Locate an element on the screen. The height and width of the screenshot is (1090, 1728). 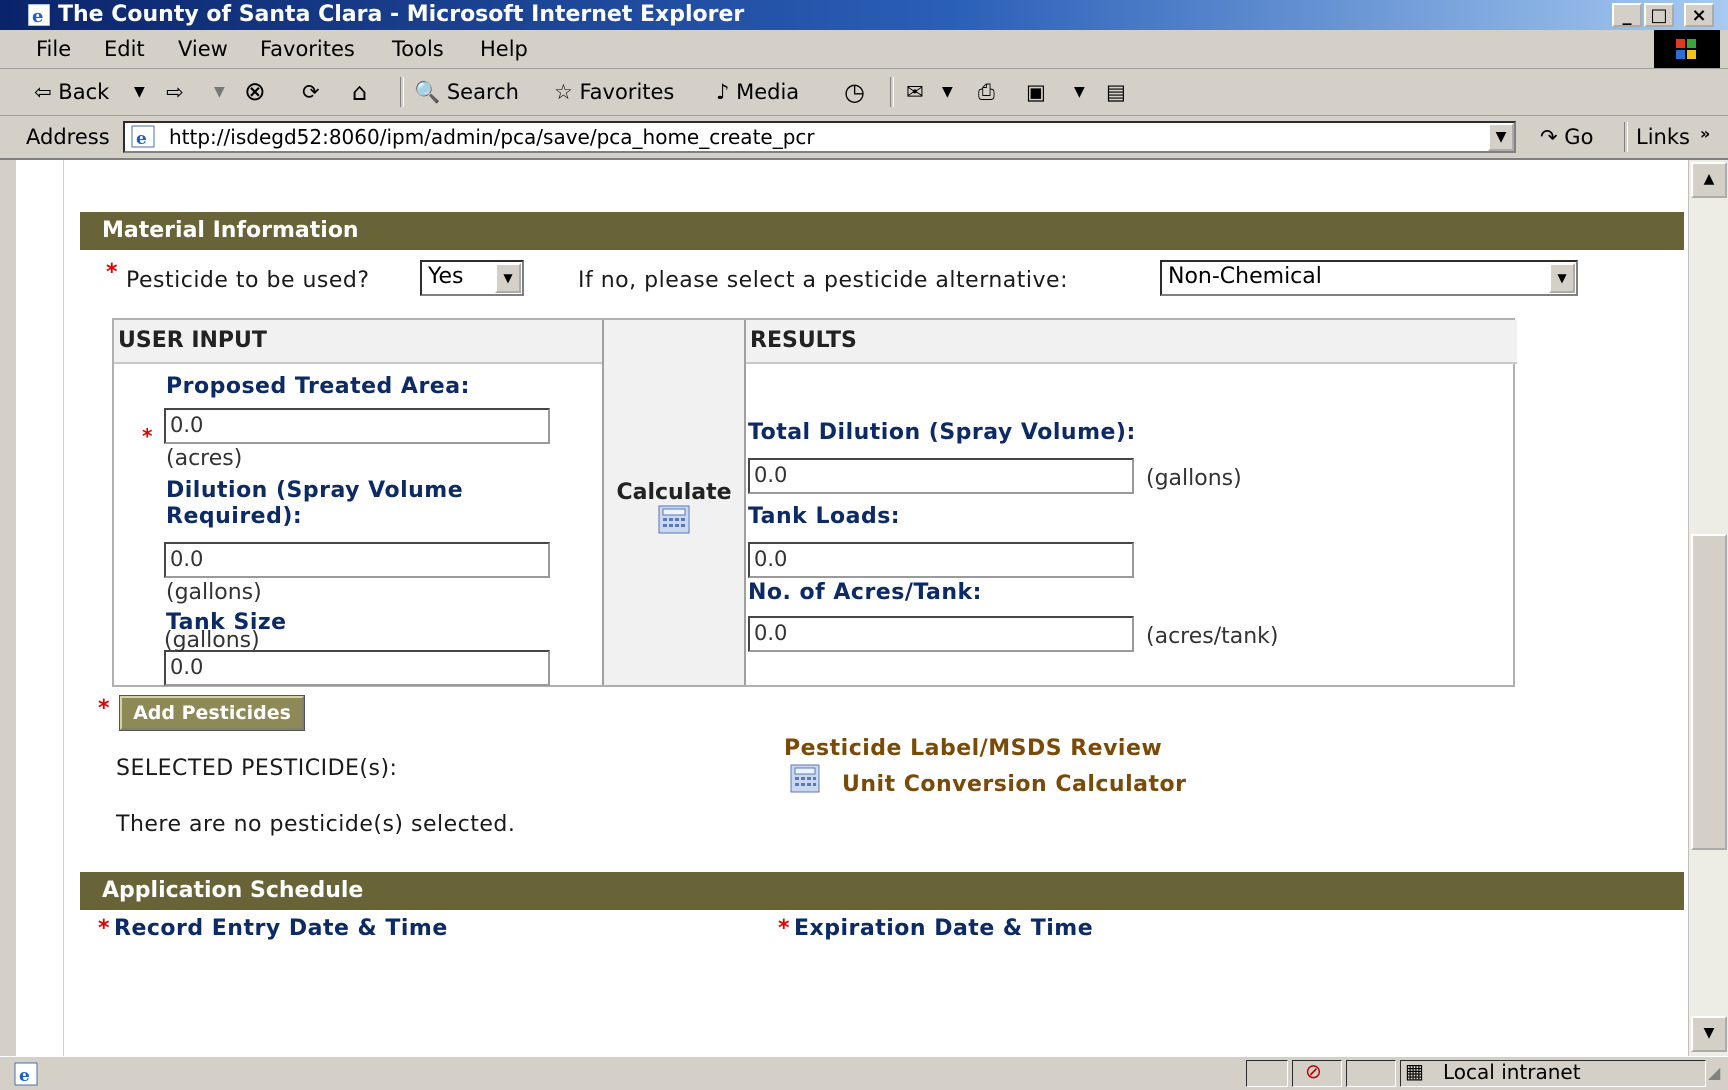
forward-arrow-icon: ⇨ is located at coordinates (175, 92).